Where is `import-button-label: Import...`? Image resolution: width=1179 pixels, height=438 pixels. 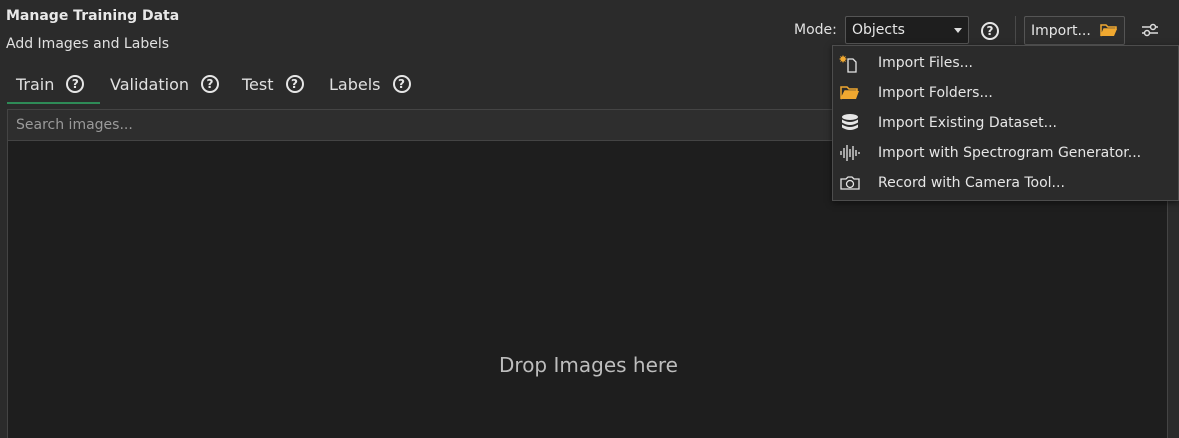
import-button-label: Import... is located at coordinates (1061, 30).